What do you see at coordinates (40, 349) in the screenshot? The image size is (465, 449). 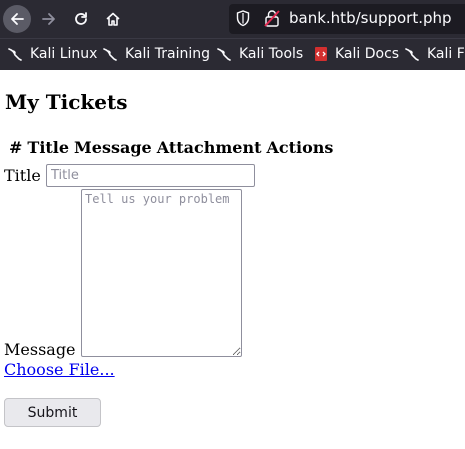 I see `message-label: Message` at bounding box center [40, 349].